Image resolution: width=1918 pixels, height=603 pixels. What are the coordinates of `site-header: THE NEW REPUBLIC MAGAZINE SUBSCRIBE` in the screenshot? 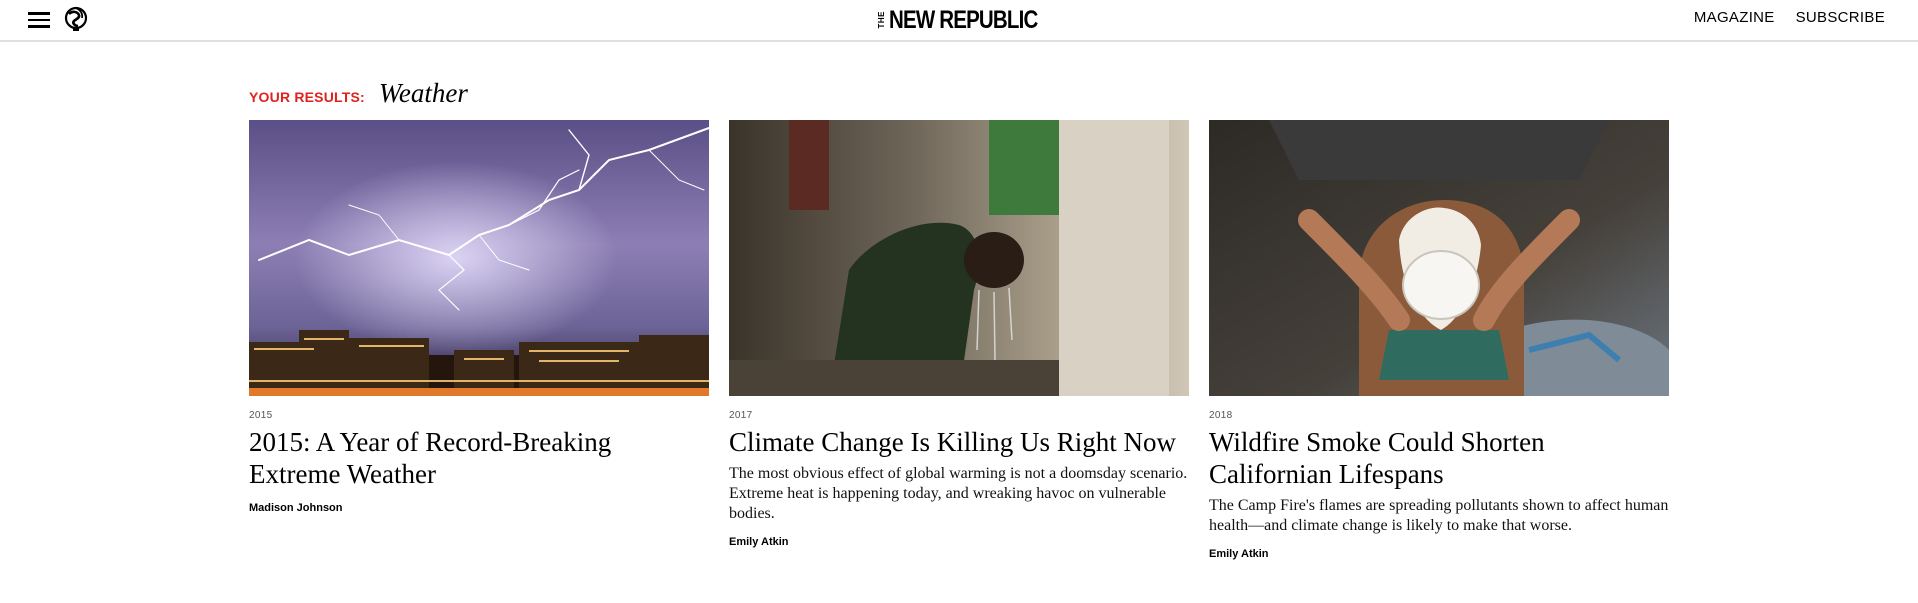 It's located at (959, 21).